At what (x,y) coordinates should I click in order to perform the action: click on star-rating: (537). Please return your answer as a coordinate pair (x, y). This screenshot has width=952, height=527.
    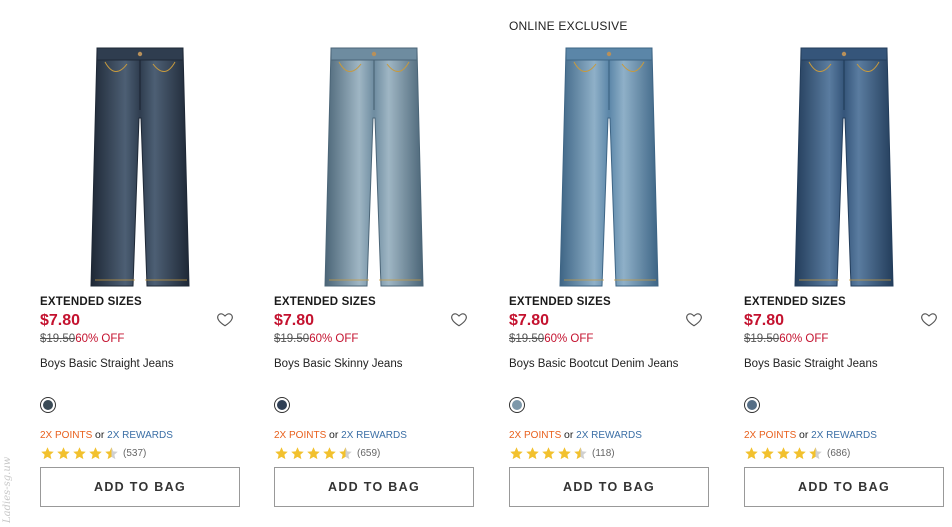
    Looking at the image, I should click on (93, 453).